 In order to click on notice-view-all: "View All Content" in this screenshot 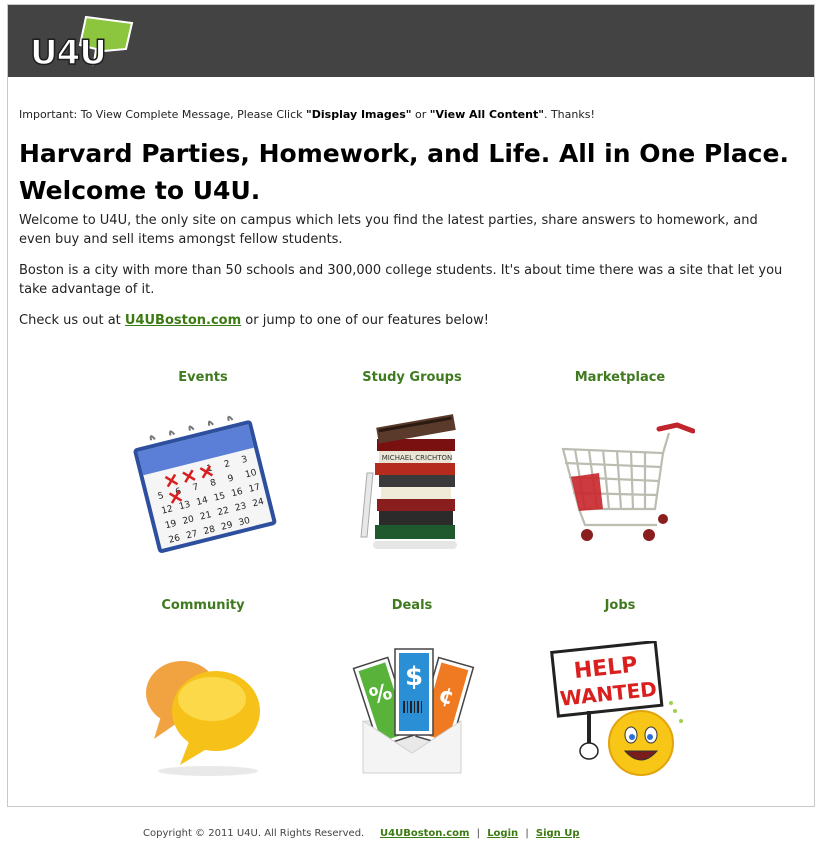, I will do `click(486, 114)`.